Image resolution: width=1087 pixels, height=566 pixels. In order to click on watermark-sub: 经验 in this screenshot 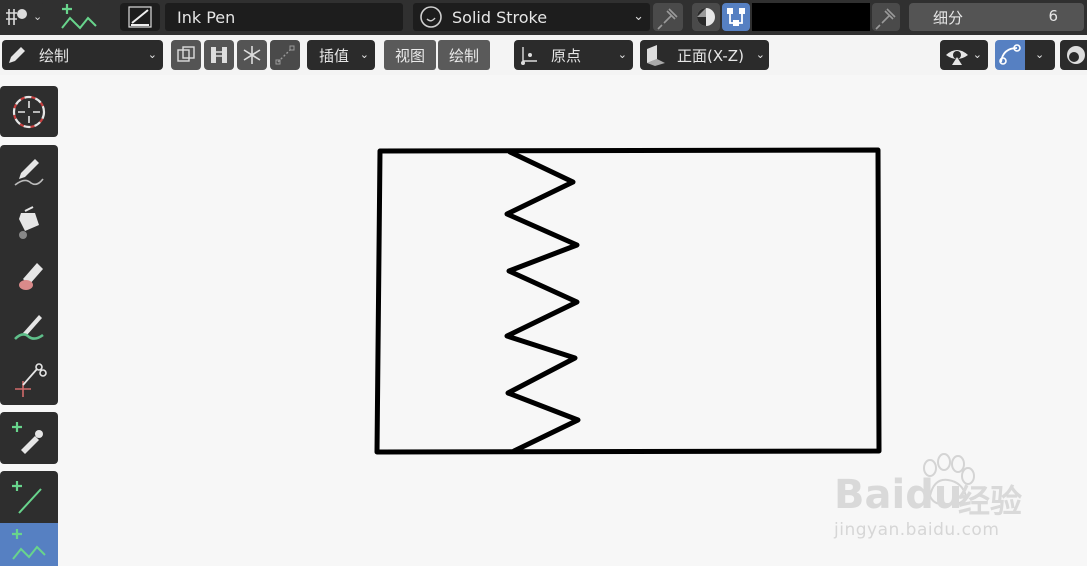, I will do `click(990, 501)`.